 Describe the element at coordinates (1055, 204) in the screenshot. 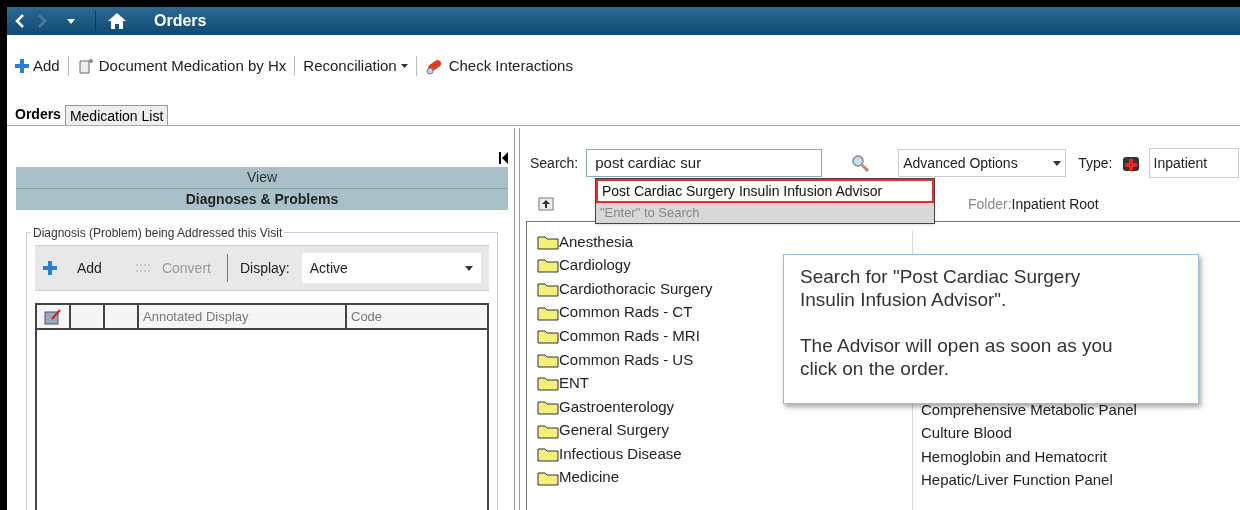

I see `folder-path: Inpatient Root` at that location.